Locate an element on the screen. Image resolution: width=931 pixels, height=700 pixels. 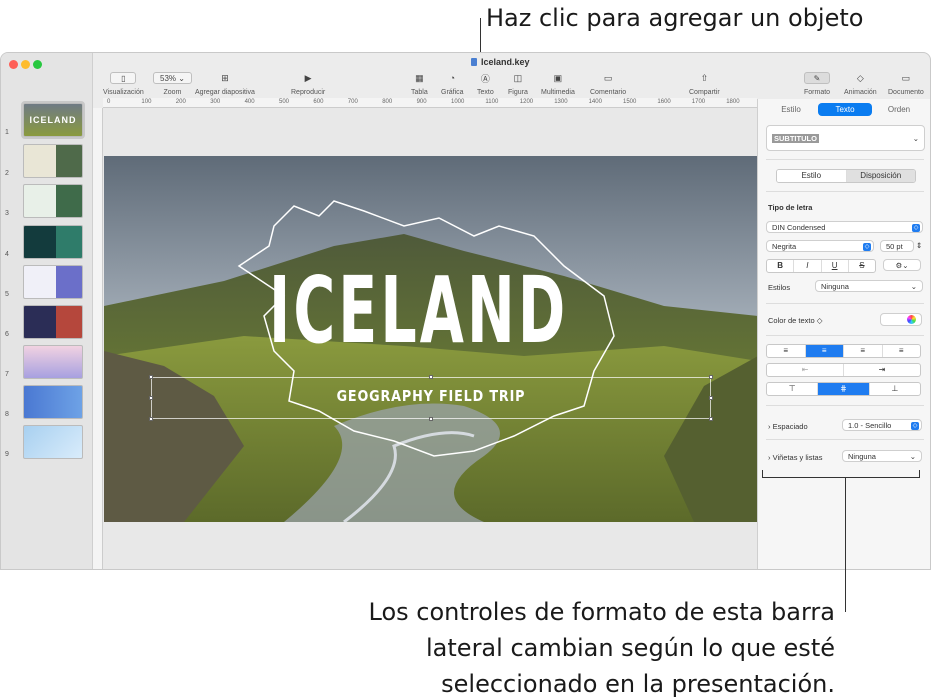
document-button: ▭ Documento is located at coordinates (906, 84).